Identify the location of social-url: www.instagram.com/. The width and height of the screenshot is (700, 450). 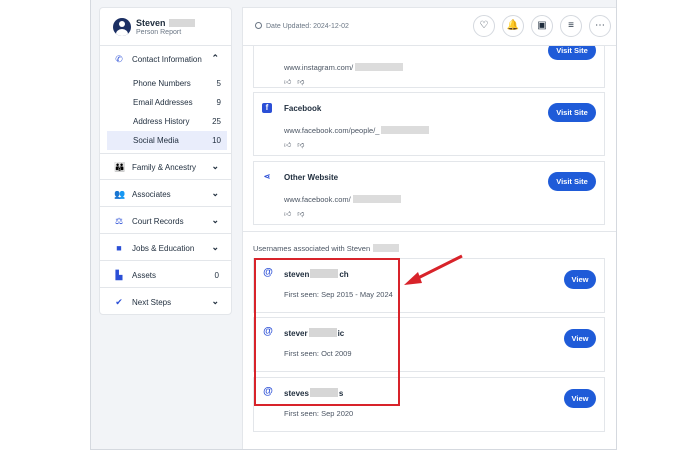
(344, 67).